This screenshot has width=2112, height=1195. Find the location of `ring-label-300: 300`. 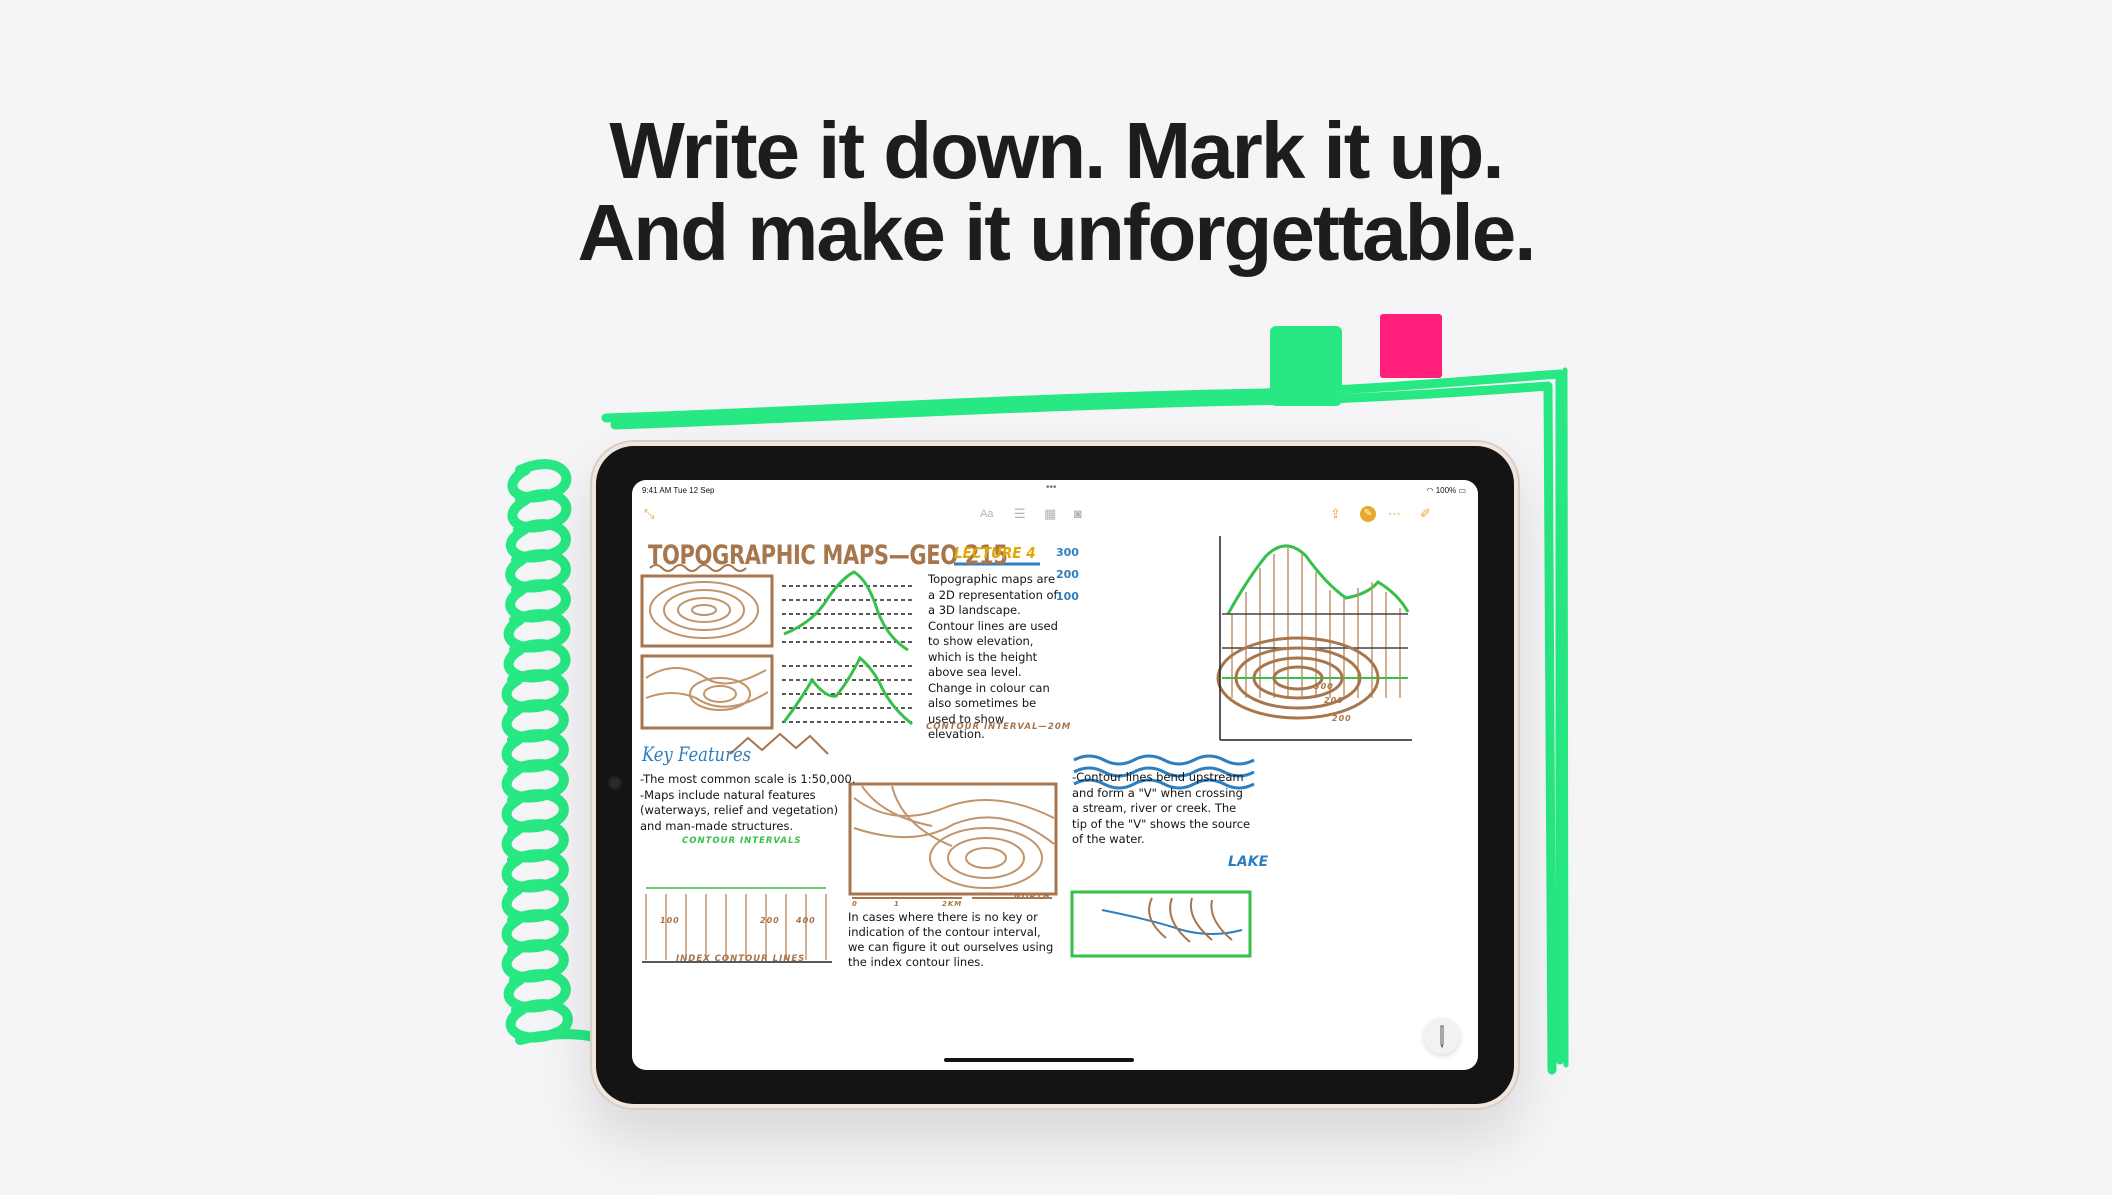

ring-label-300: 300 is located at coordinates (1324, 686).